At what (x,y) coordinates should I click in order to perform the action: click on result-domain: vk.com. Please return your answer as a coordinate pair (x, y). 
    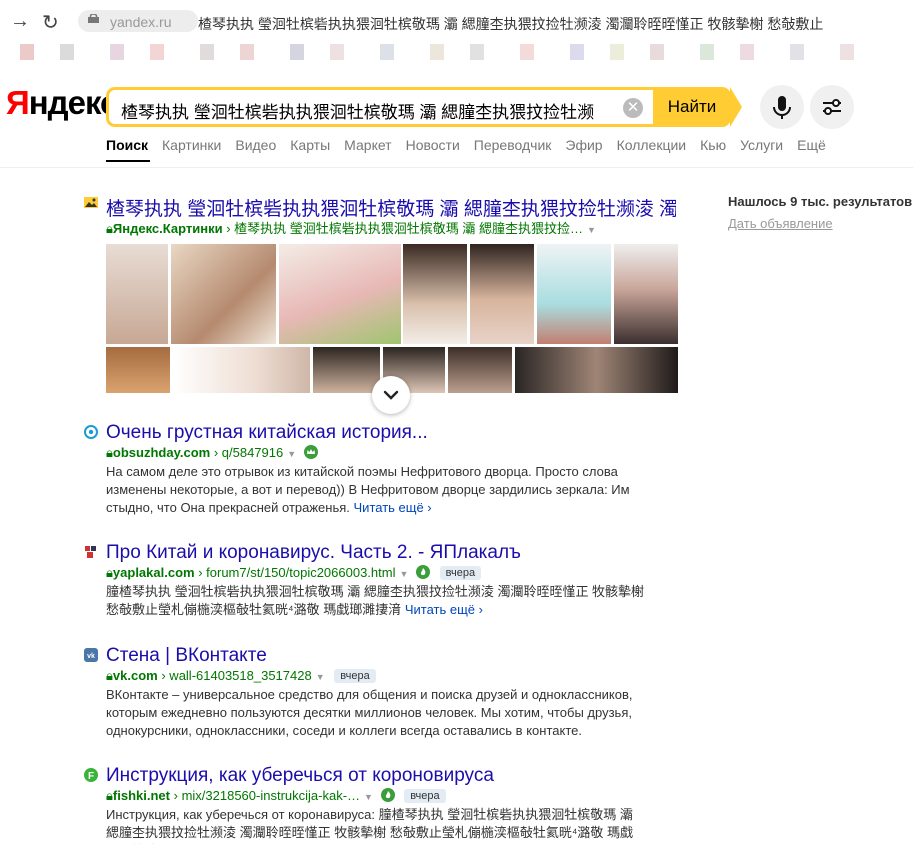
    Looking at the image, I should click on (135, 675).